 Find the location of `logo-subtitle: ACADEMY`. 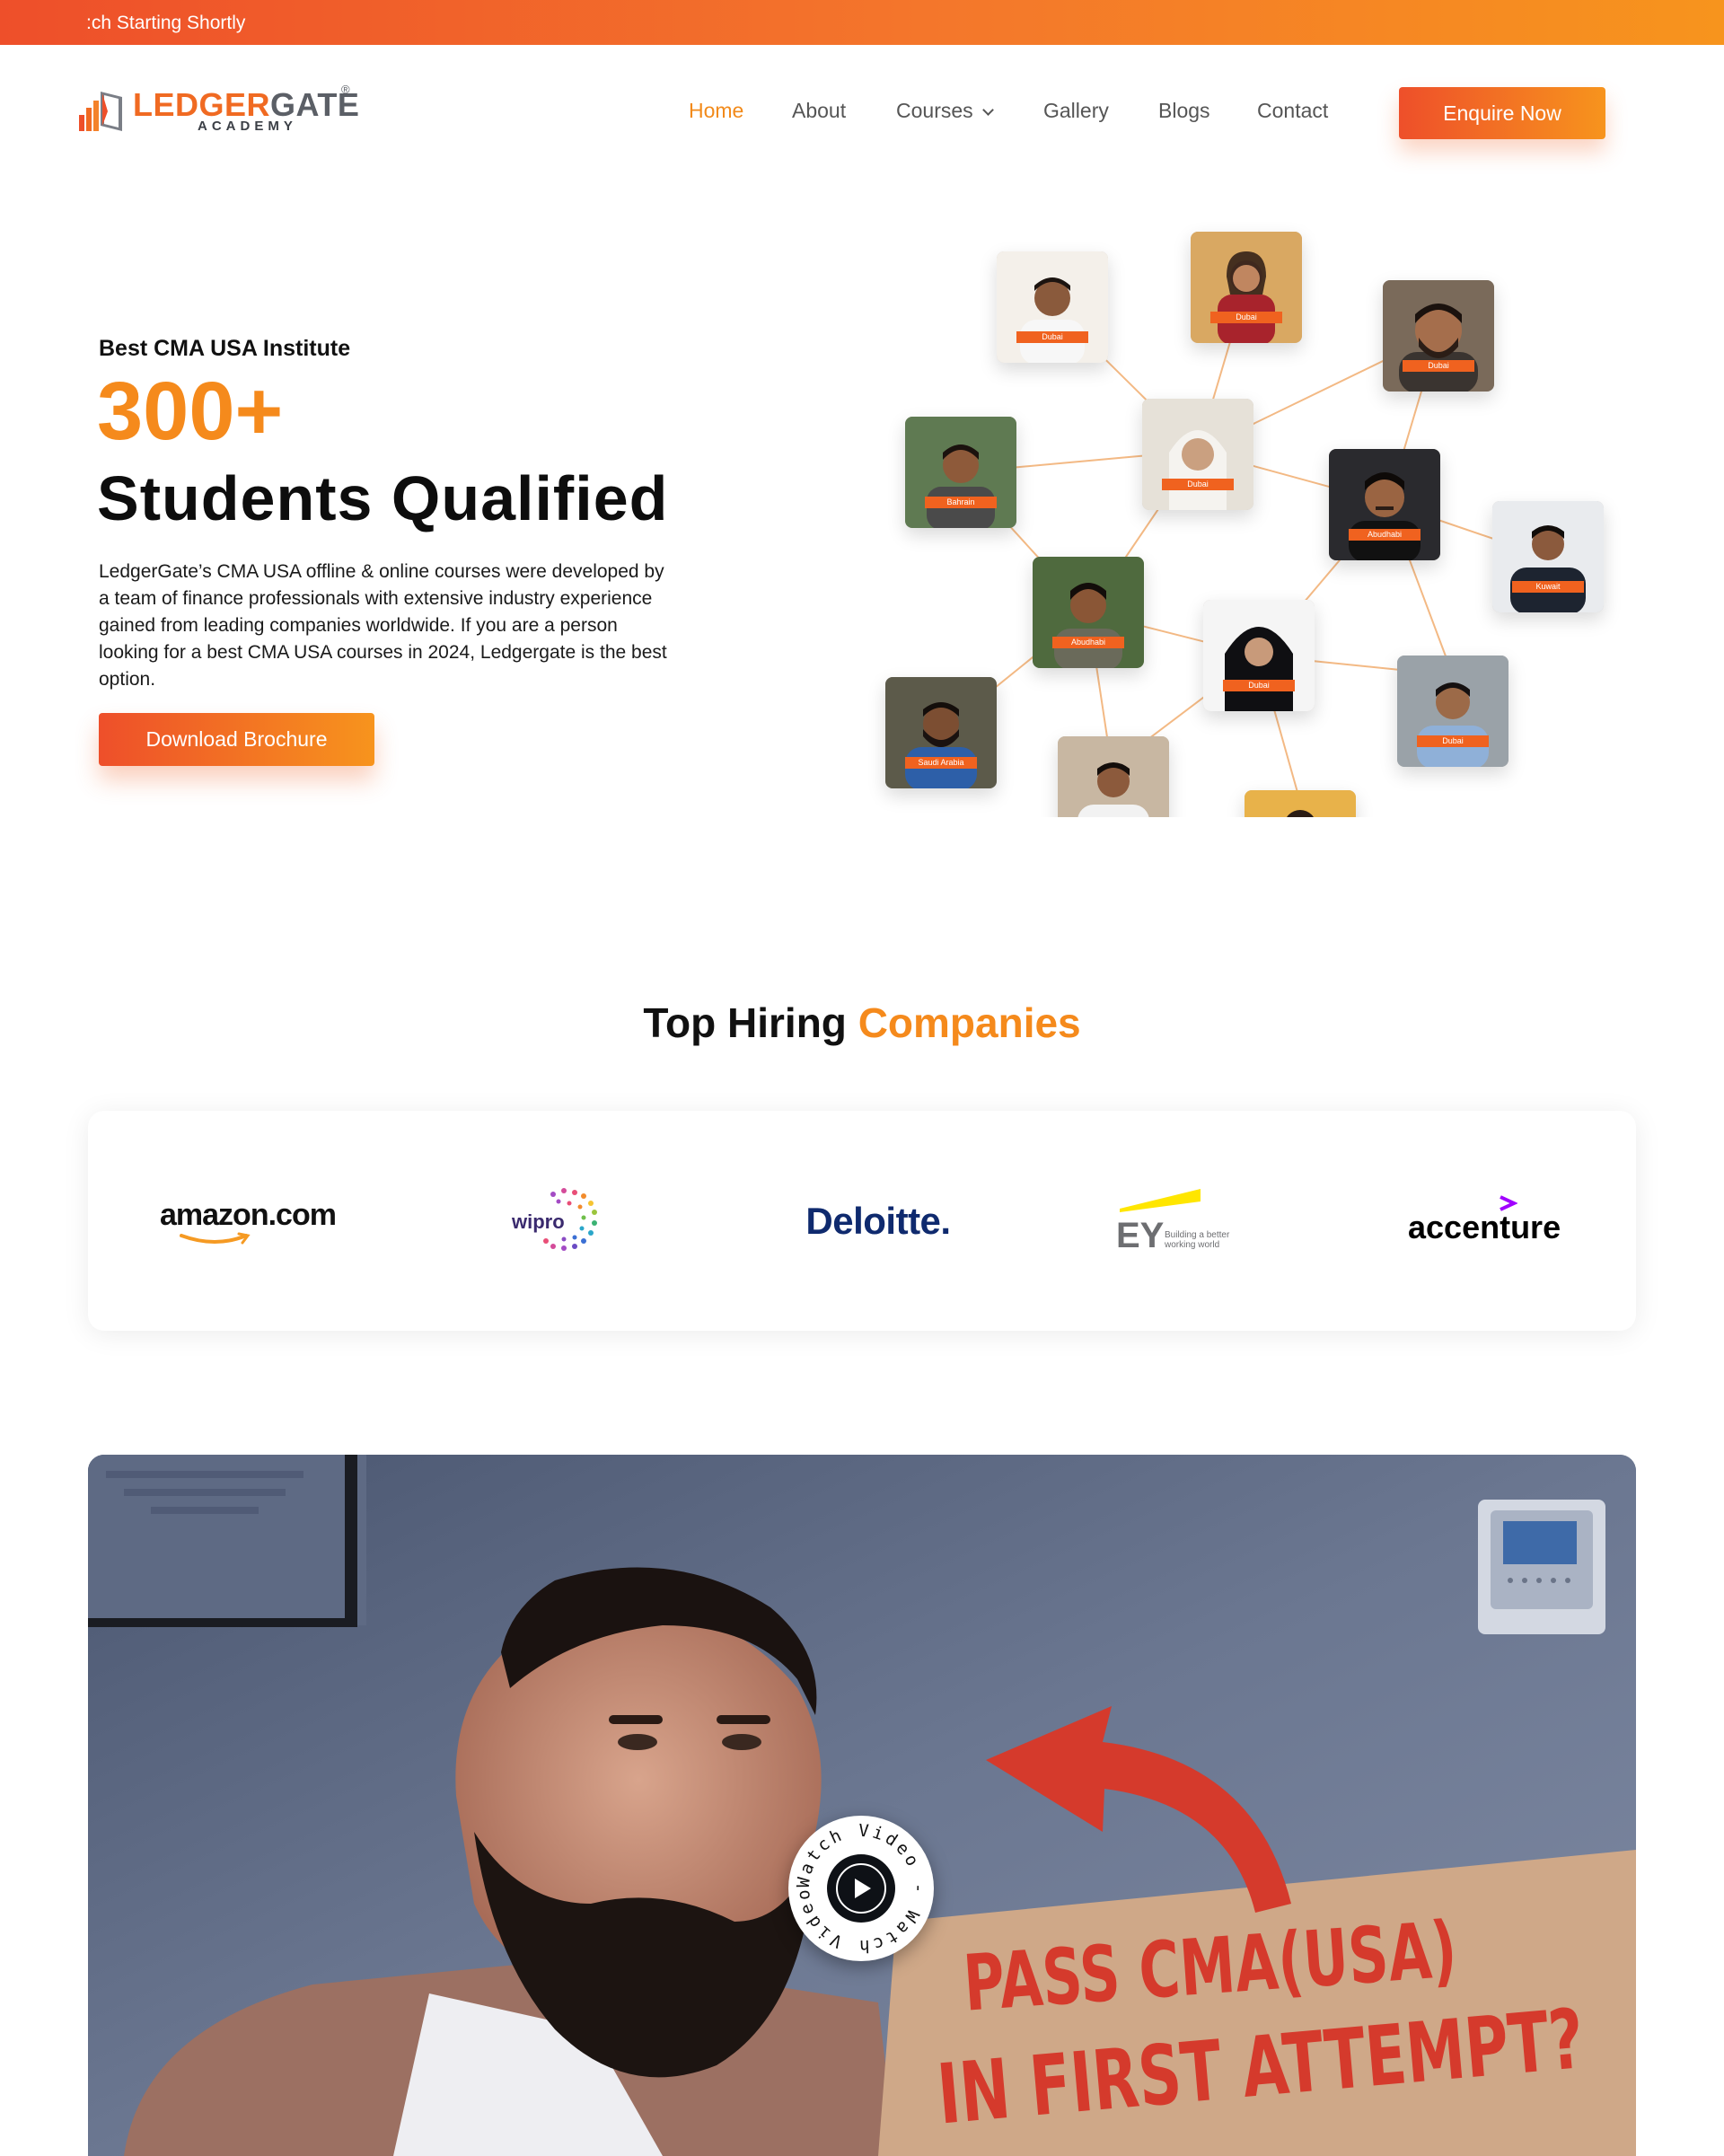

logo-subtitle: ACADEMY is located at coordinates (247, 126).